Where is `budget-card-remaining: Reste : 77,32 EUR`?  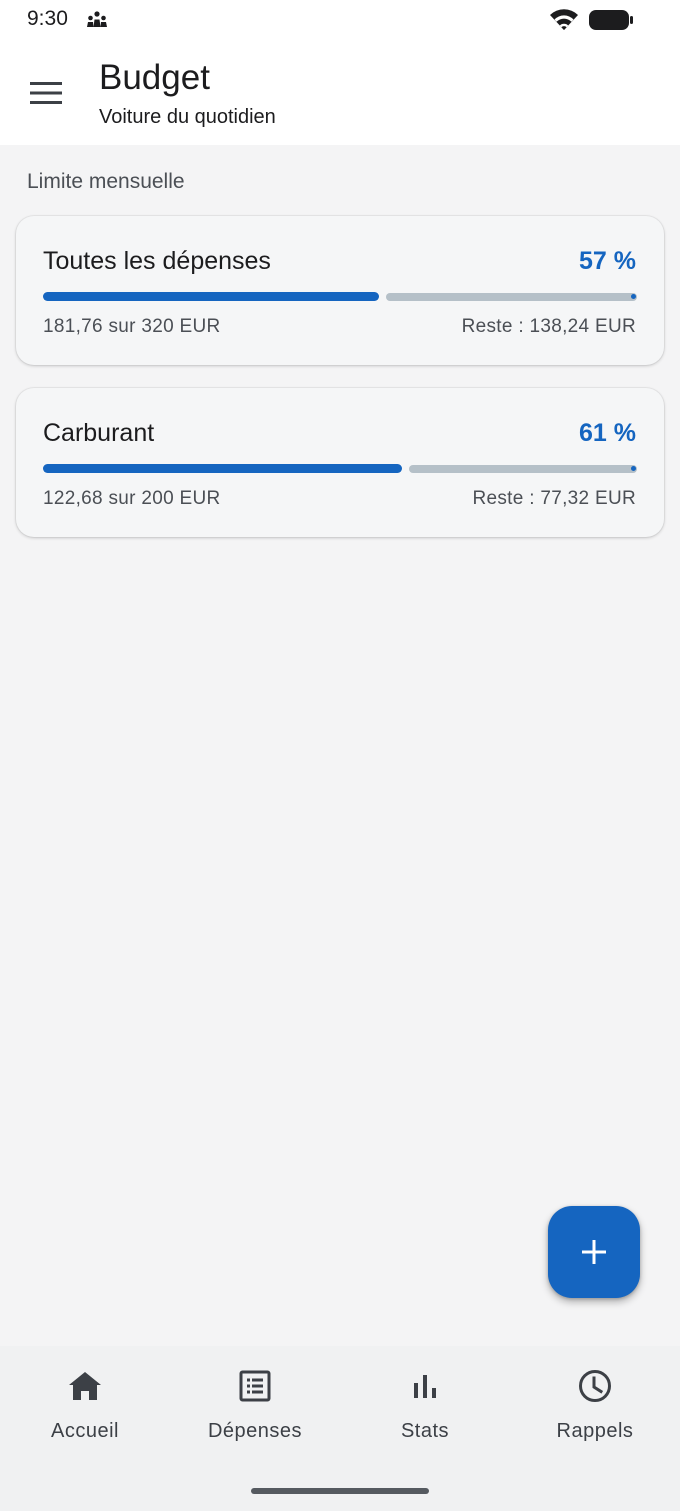 budget-card-remaining: Reste : 77,32 EUR is located at coordinates (554, 498).